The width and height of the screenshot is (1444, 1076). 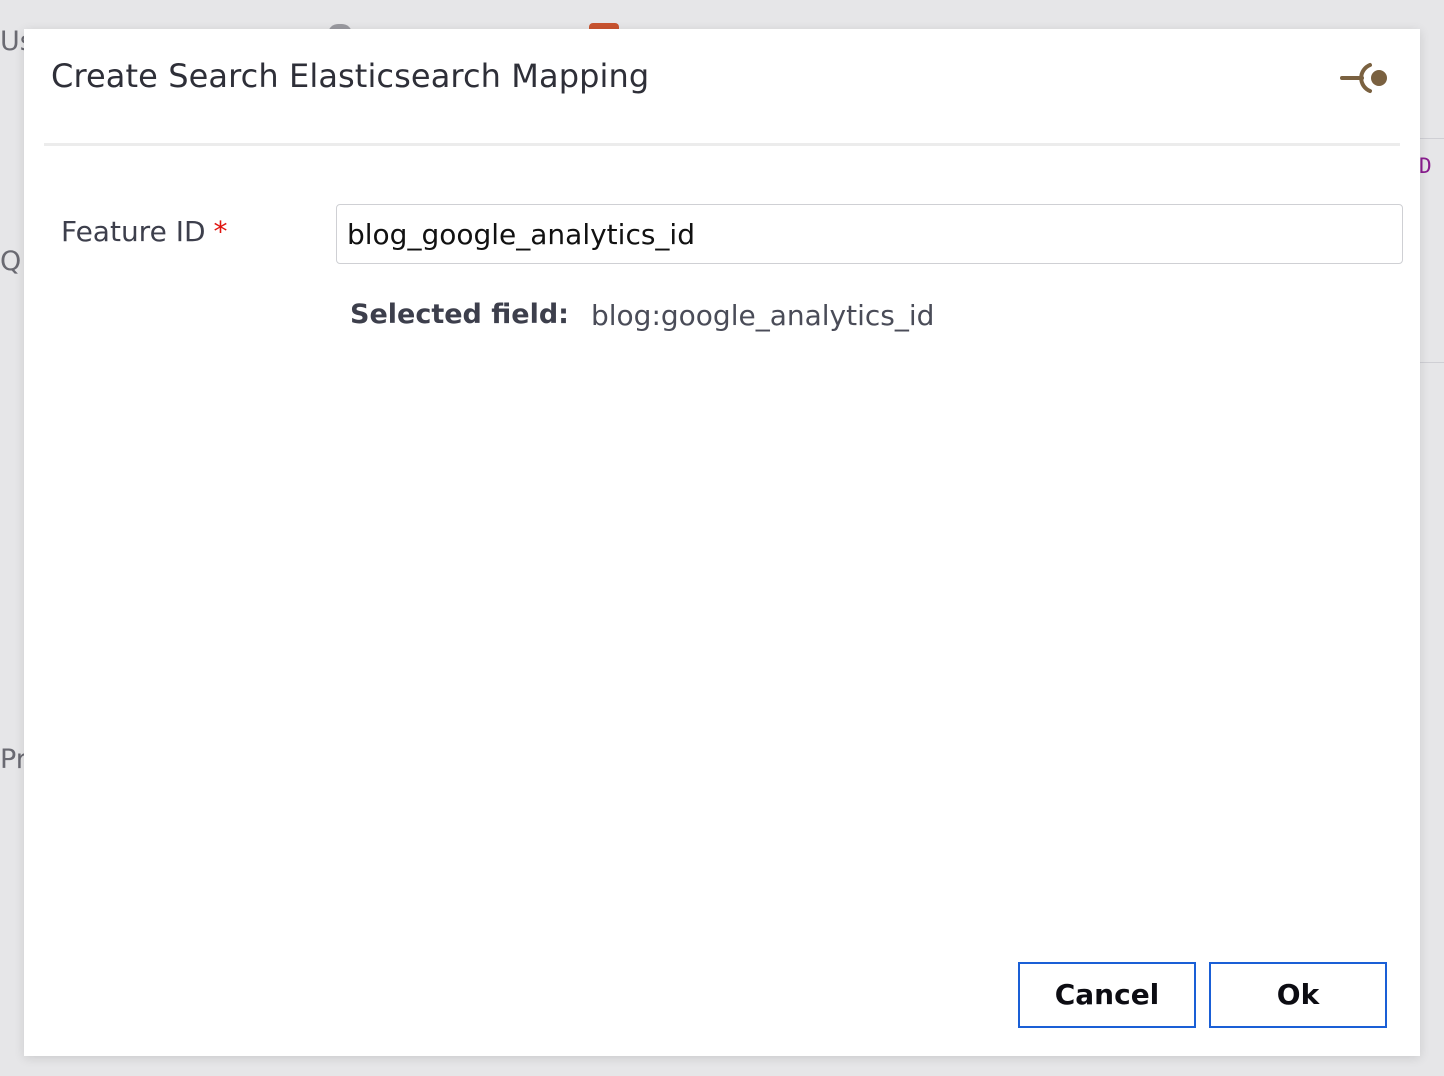 I want to click on background-text-fragment: Q, so click(x=11, y=261).